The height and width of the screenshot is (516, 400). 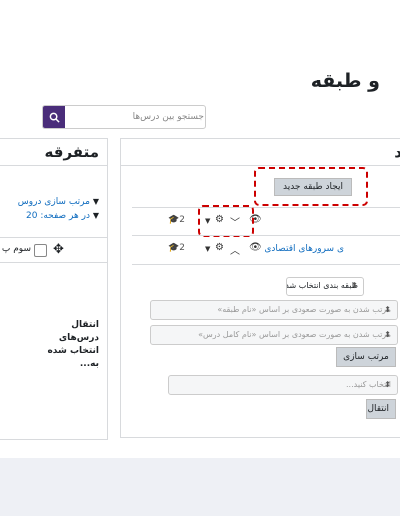 What do you see at coordinates (381, 409) in the screenshot?
I see `move-button: انتقال` at bounding box center [381, 409].